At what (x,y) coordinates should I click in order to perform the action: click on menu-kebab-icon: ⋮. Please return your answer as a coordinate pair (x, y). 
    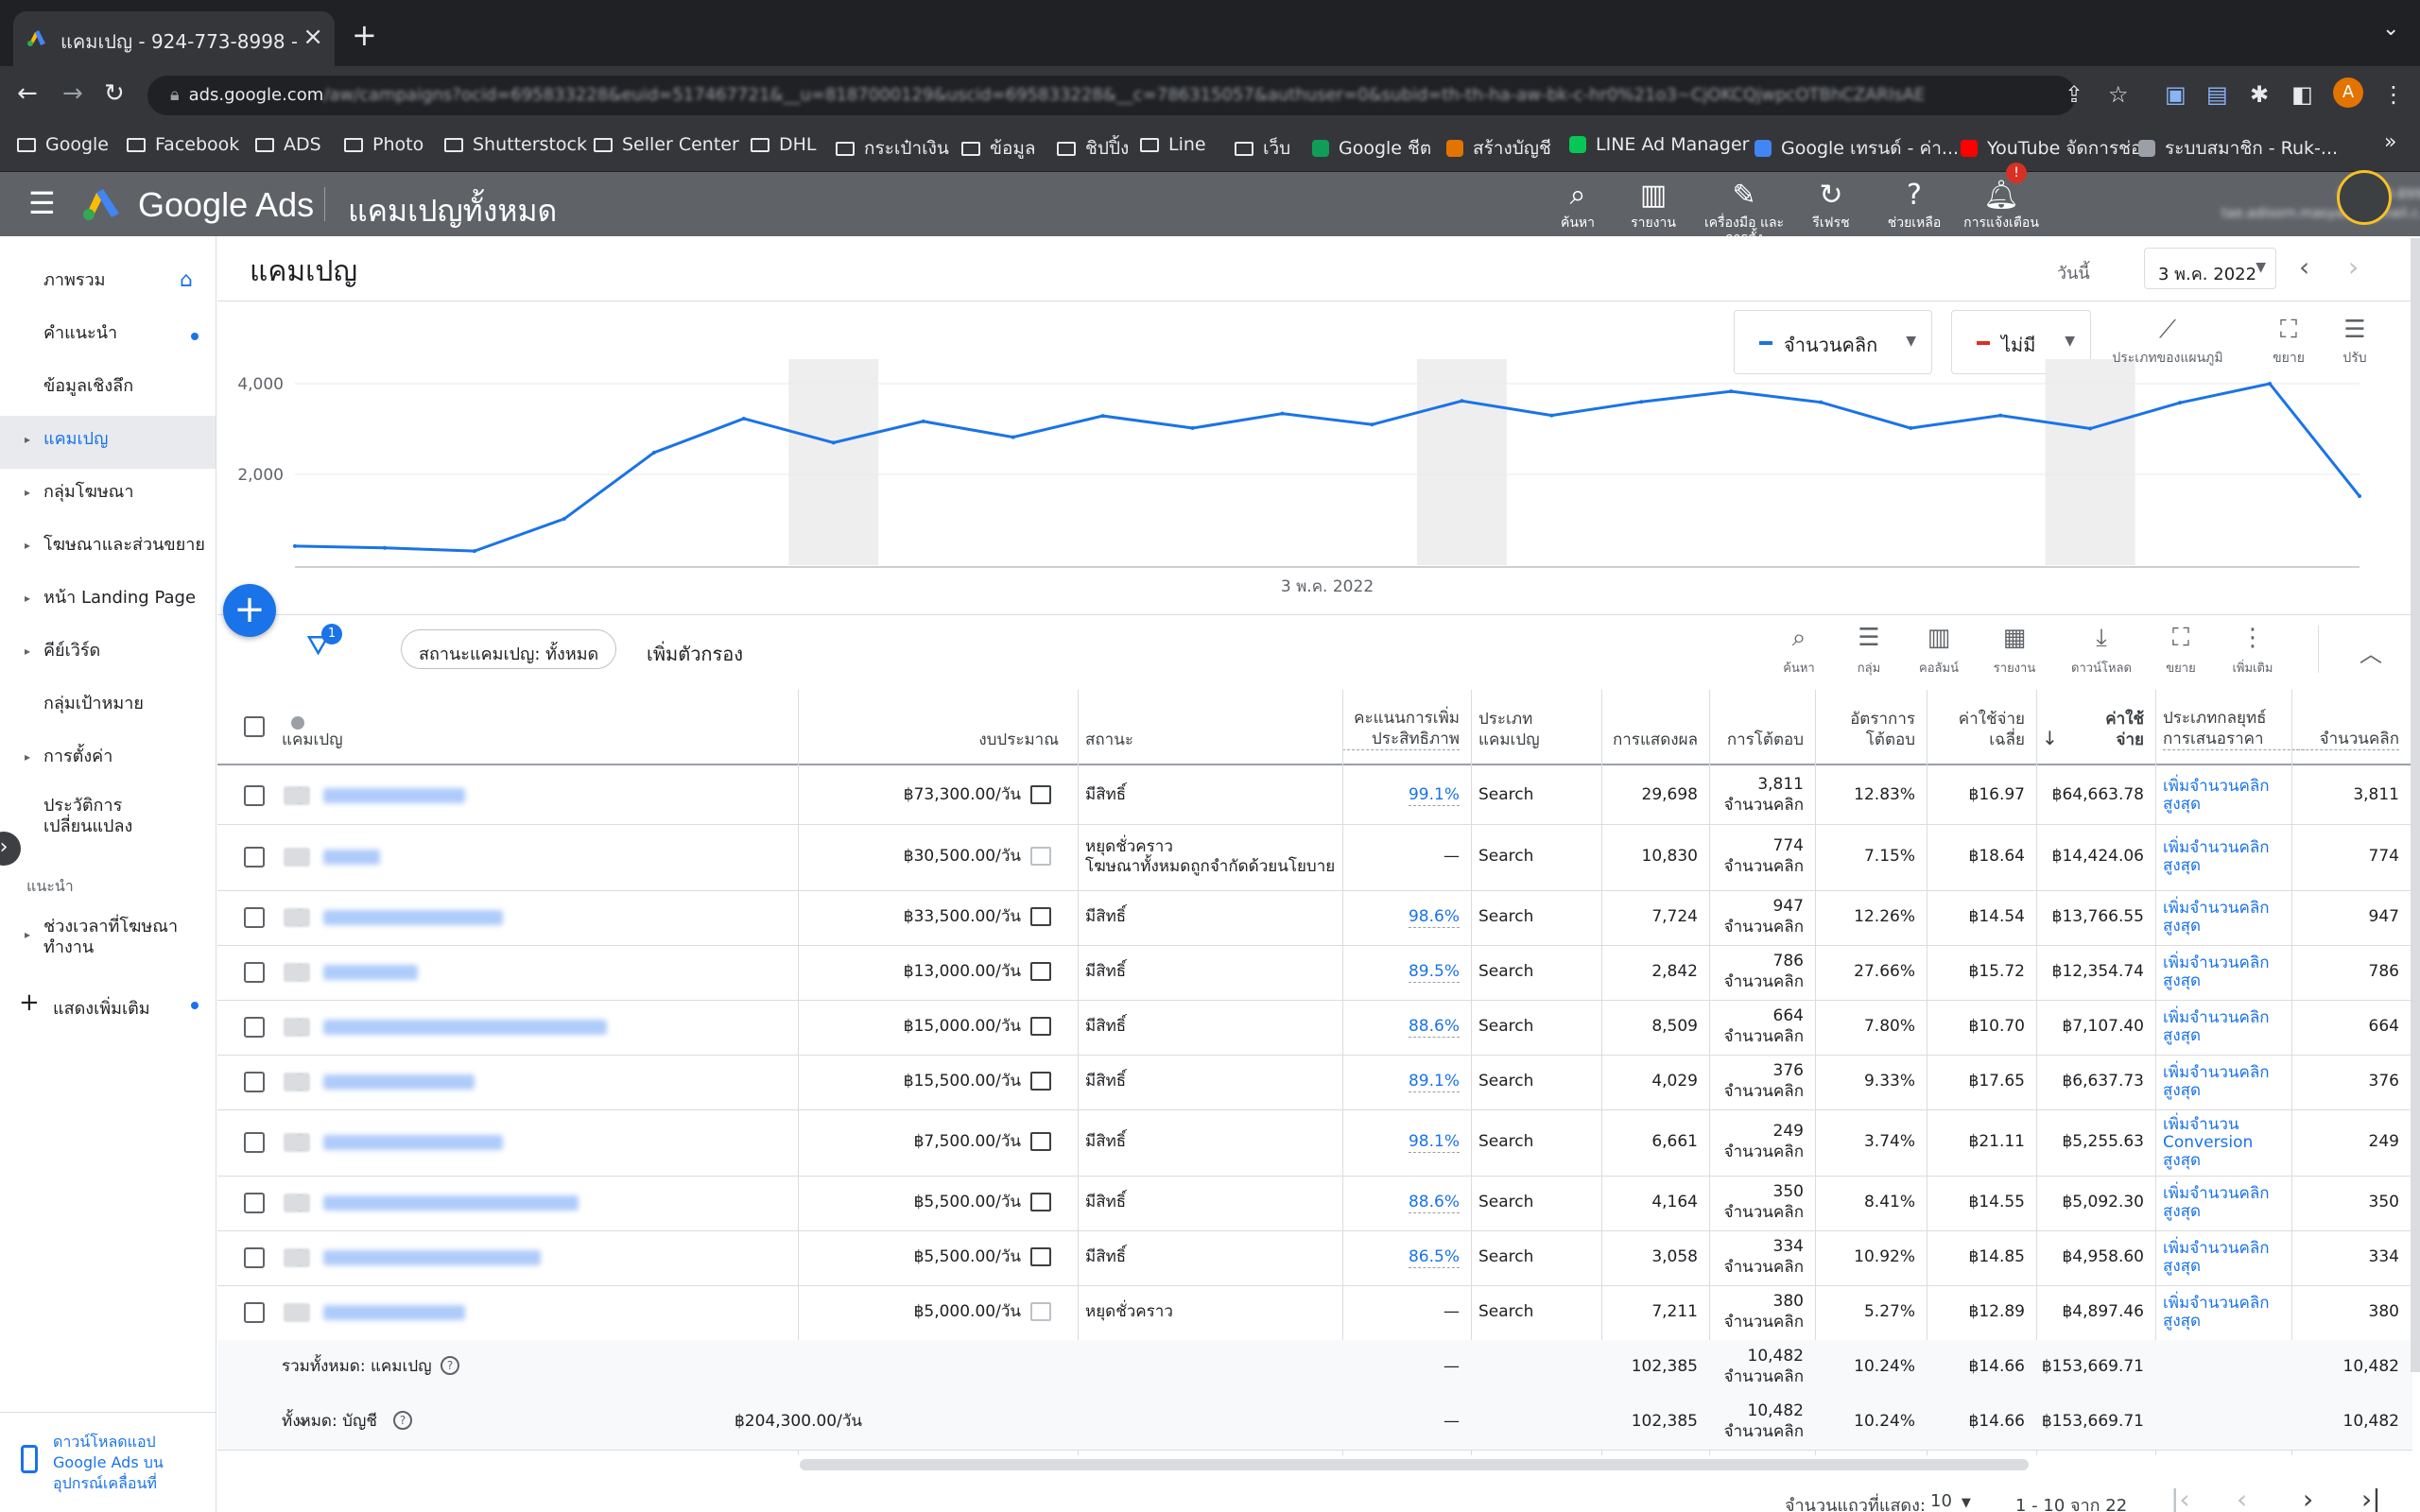
    Looking at the image, I should click on (2394, 94).